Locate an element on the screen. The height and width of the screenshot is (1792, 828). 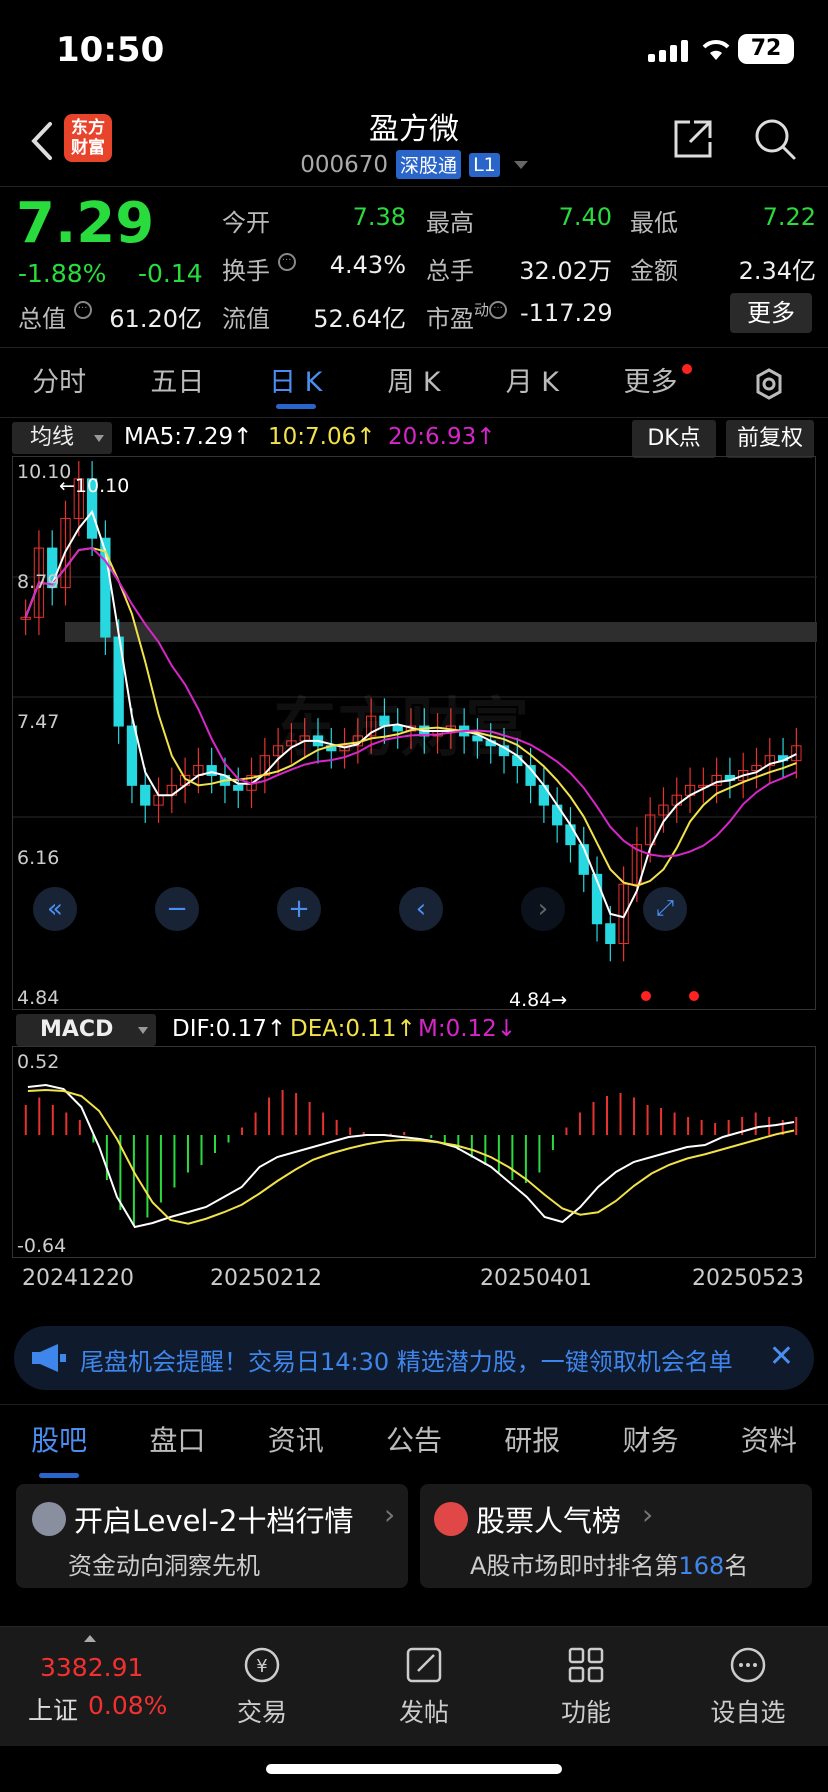
chevron-down-icon is located at coordinates (520, 164).